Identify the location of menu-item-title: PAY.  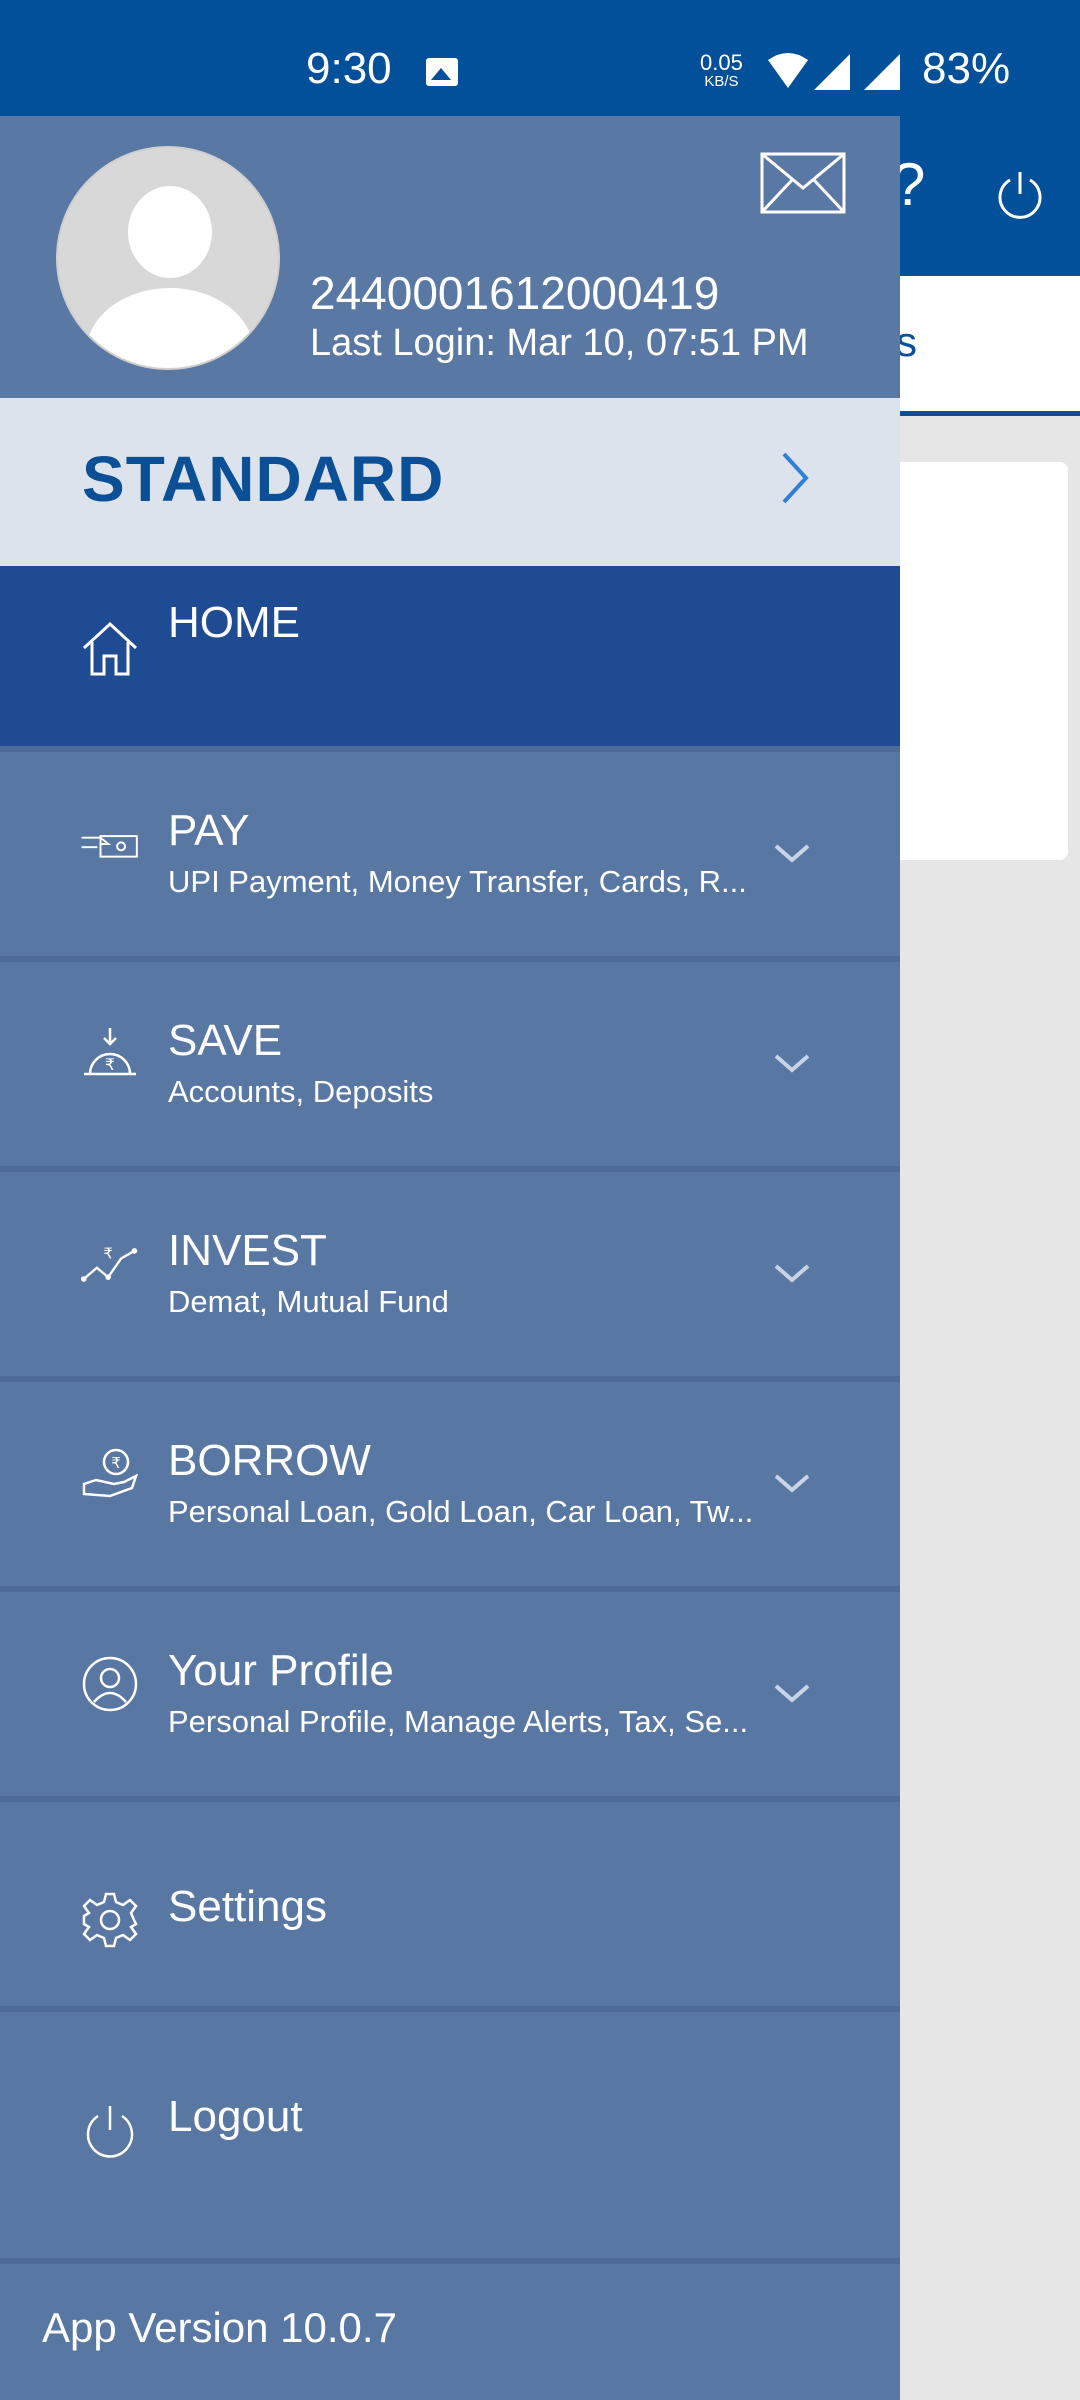
(209, 830).